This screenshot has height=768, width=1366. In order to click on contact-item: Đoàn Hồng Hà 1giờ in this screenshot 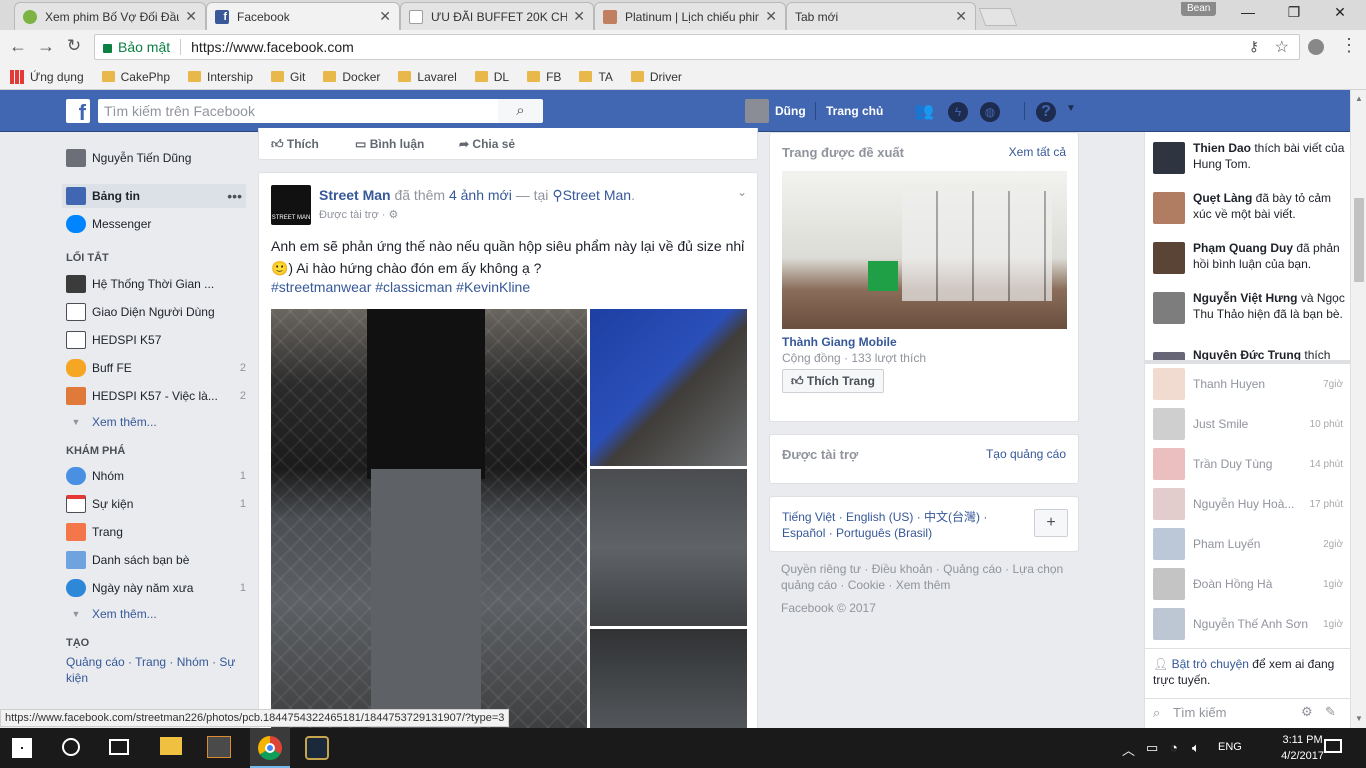, I will do `click(1248, 584)`.